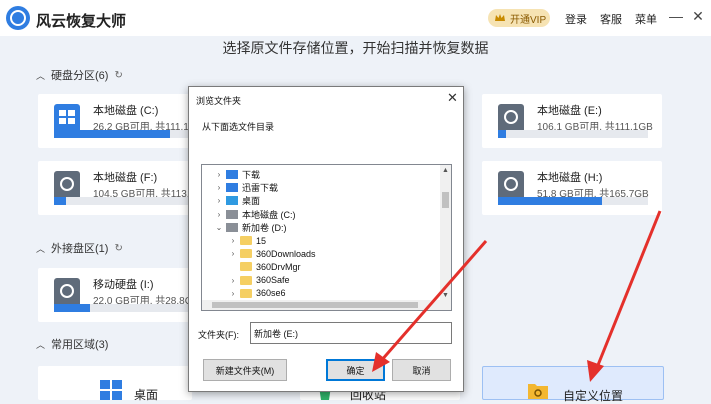 Image resolution: width=711 pixels, height=404 pixels. Describe the element at coordinates (245, 370) in the screenshot. I see `new-folder-button: 新建文件夹(M)` at that location.